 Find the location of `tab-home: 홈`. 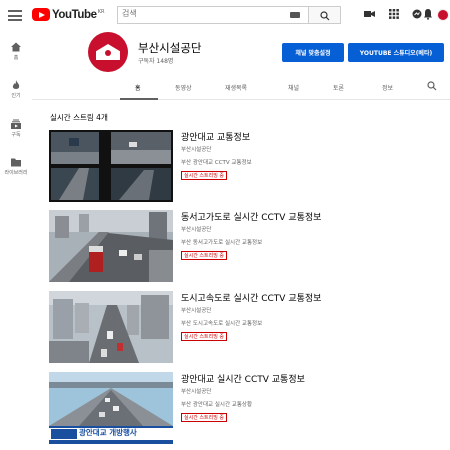

tab-home: 홈 is located at coordinates (138, 87).